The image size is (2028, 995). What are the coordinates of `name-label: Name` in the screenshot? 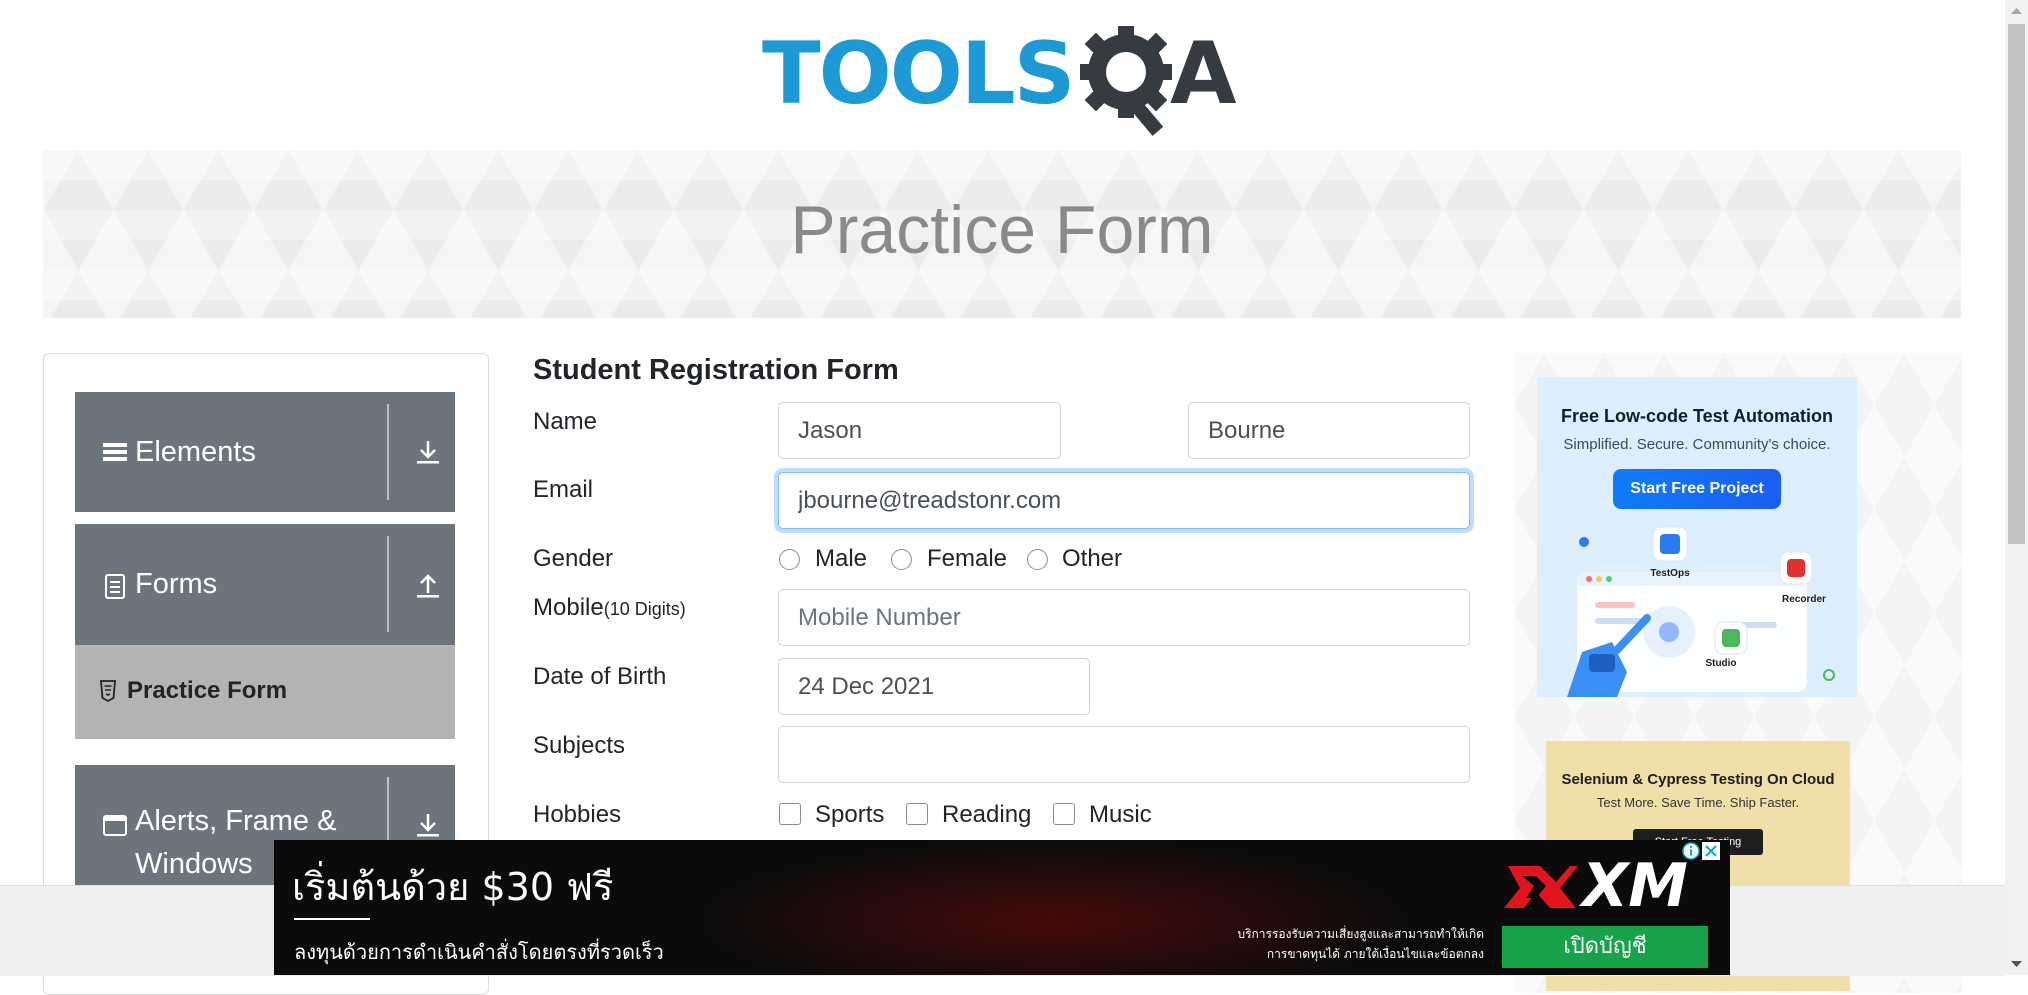 It's located at (565, 421).